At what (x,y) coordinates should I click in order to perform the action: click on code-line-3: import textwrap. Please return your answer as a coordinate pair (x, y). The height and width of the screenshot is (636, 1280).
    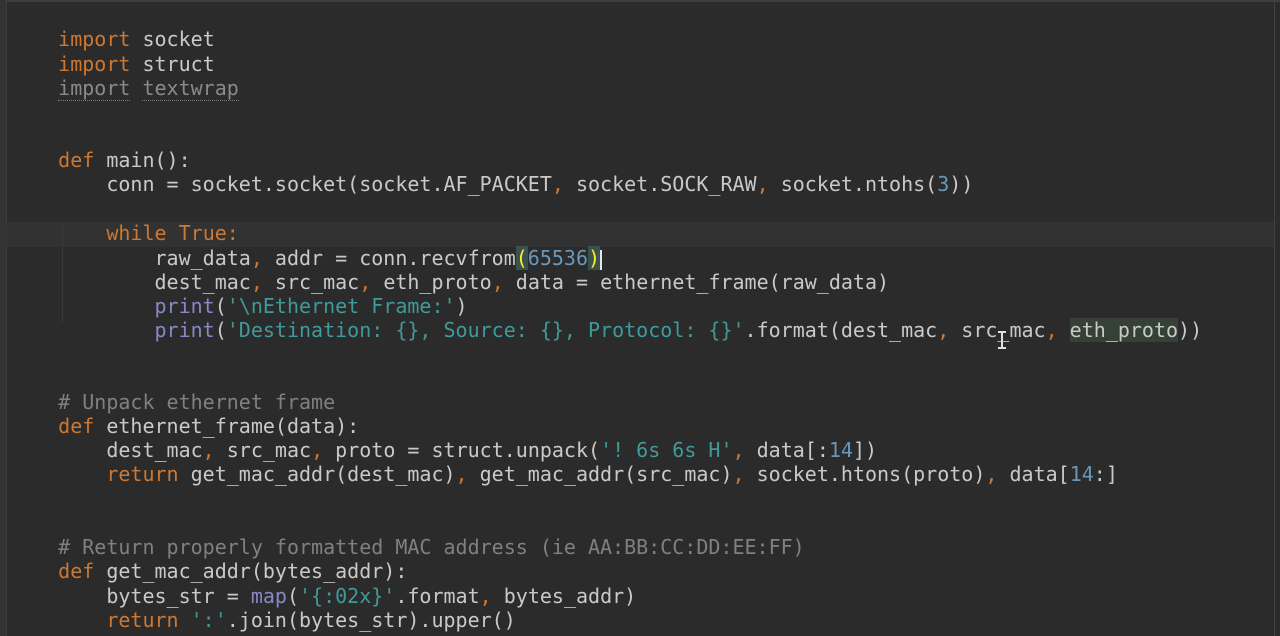
    Looking at the image, I should click on (124, 76).